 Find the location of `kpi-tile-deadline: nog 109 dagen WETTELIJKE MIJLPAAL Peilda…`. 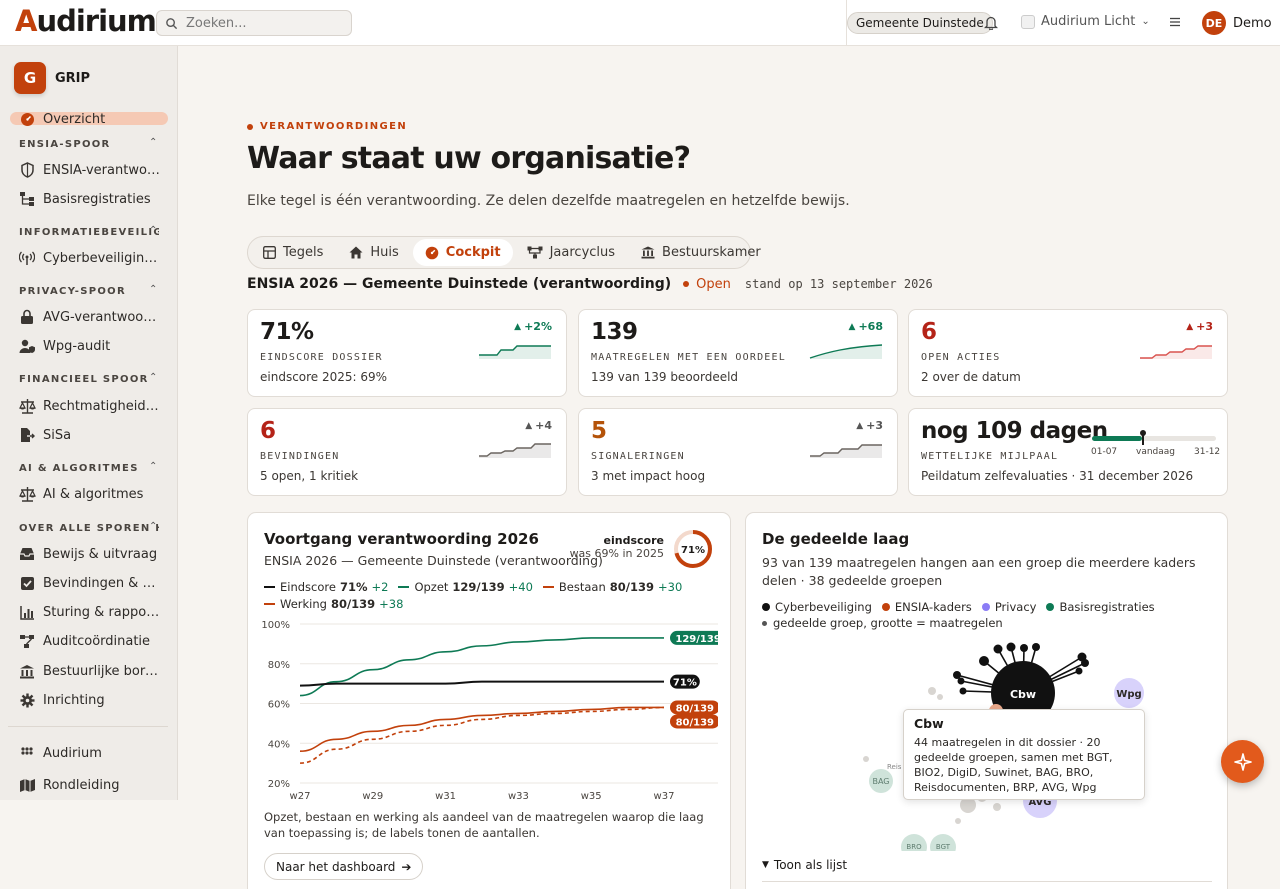

kpi-tile-deadline: nog 109 dagen WETTELIJKE MIJLPAAL Peilda… is located at coordinates (1068, 452).